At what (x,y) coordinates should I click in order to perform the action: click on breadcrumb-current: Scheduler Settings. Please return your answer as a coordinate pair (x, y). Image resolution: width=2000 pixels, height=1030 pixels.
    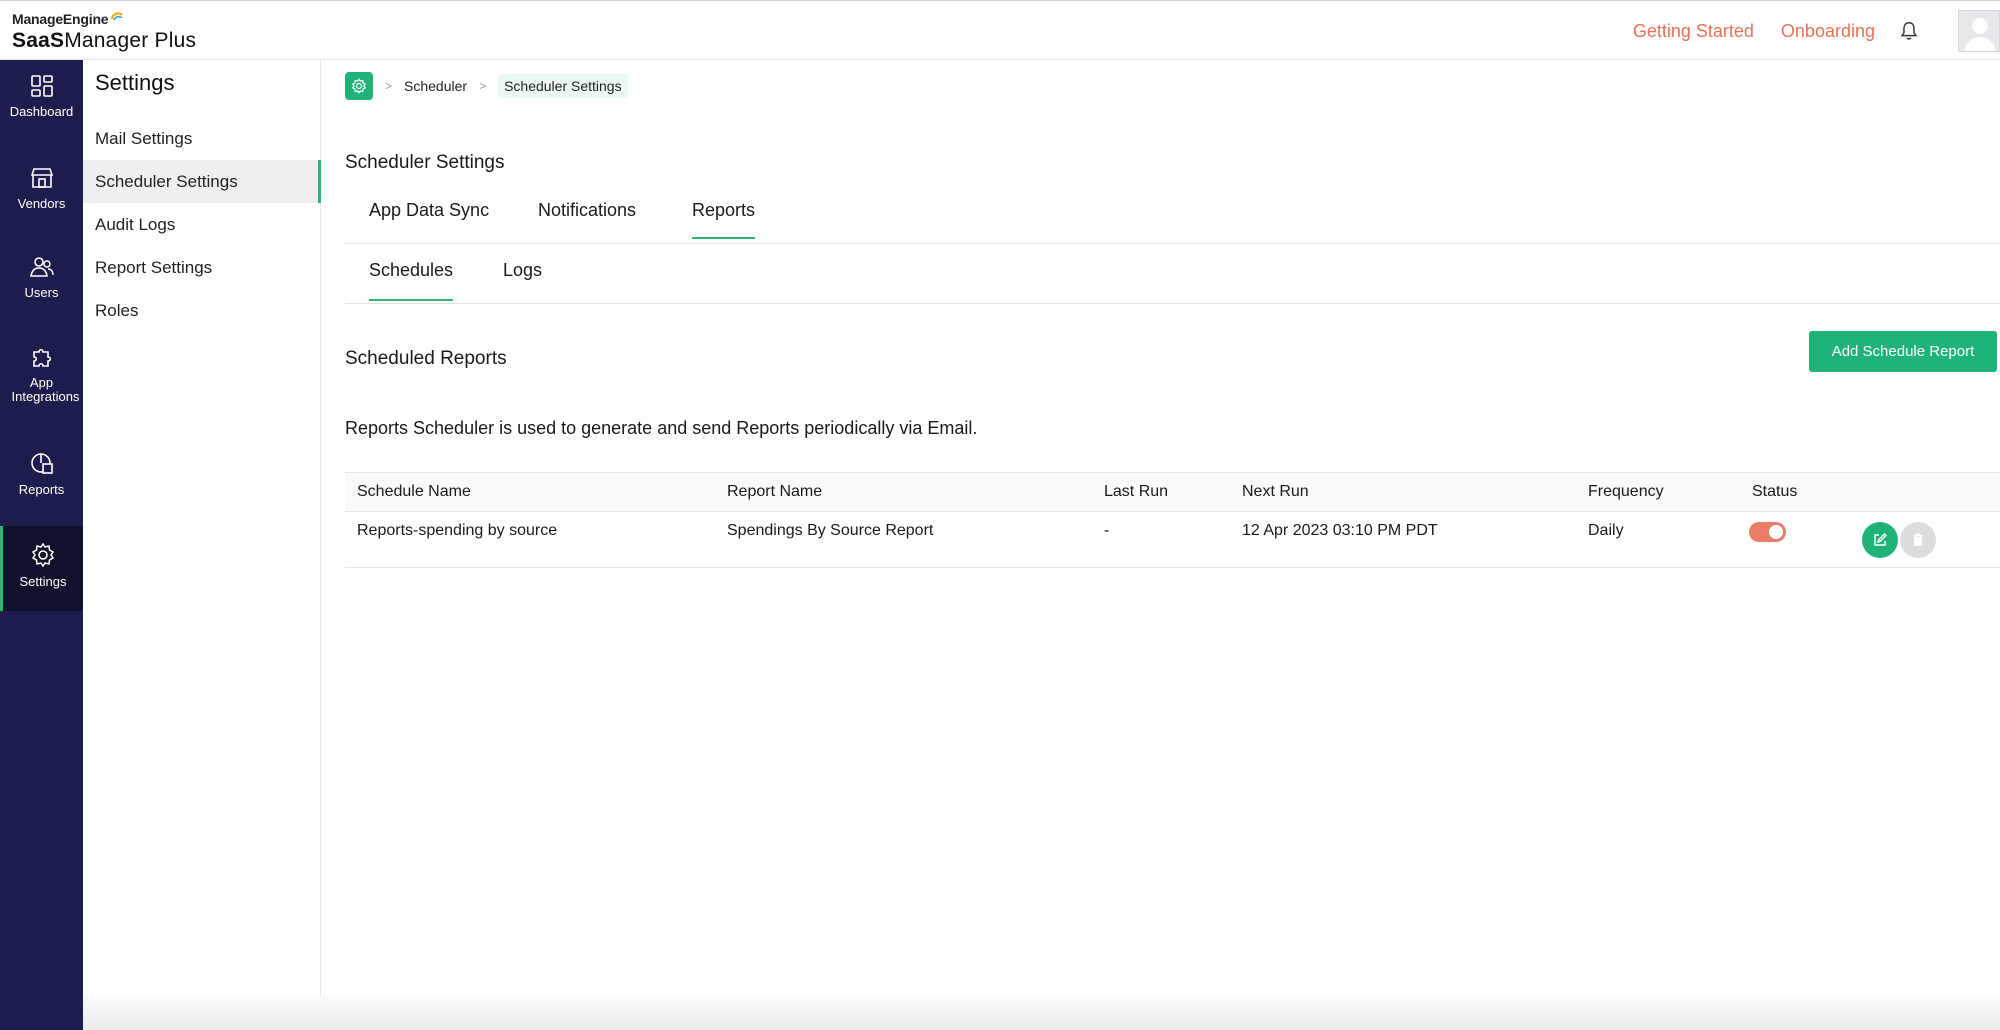
    Looking at the image, I should click on (563, 86).